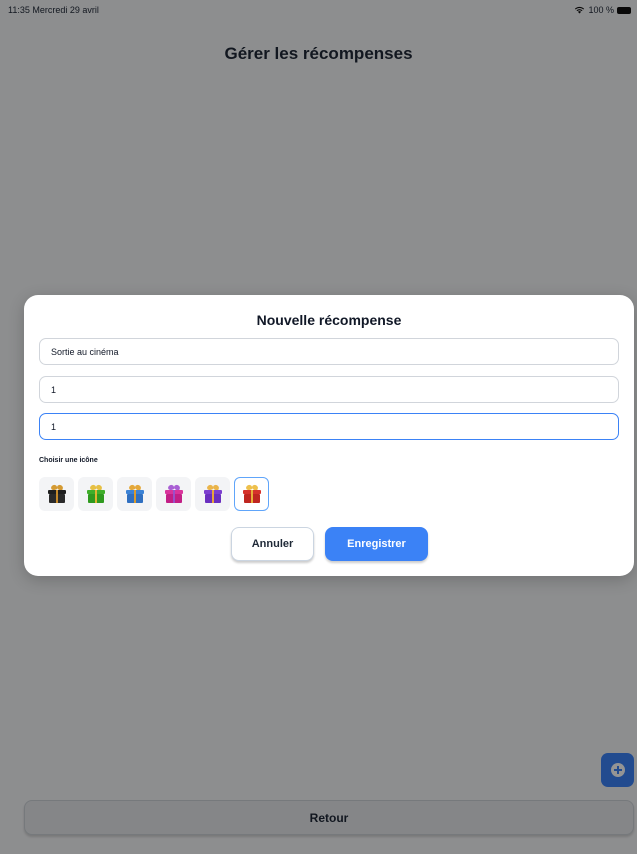  I want to click on reward-number-field-1: 1, so click(329, 389).